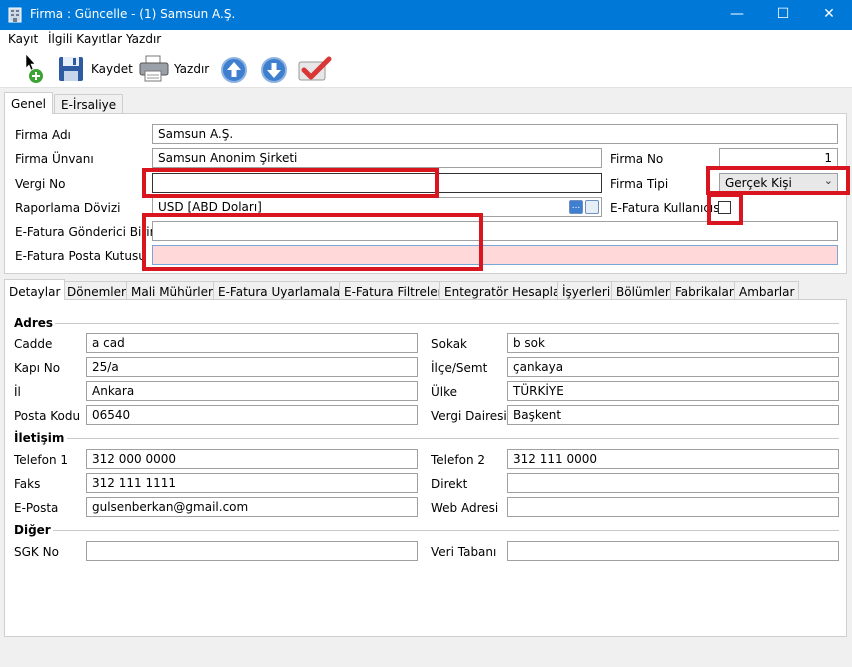 The height and width of the screenshot is (667, 852). What do you see at coordinates (191, 69) in the screenshot?
I see `print-button-label: Yazdır` at bounding box center [191, 69].